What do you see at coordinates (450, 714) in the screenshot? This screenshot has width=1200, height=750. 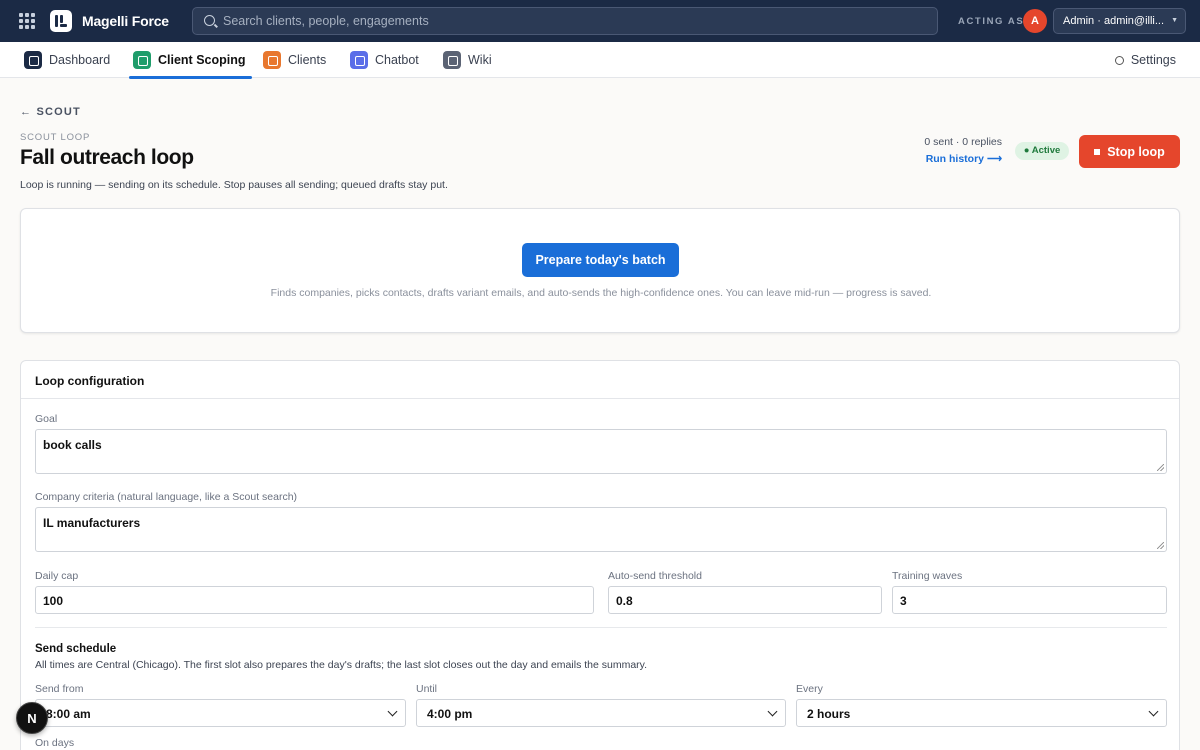 I see `until-value: 4:00 pm` at bounding box center [450, 714].